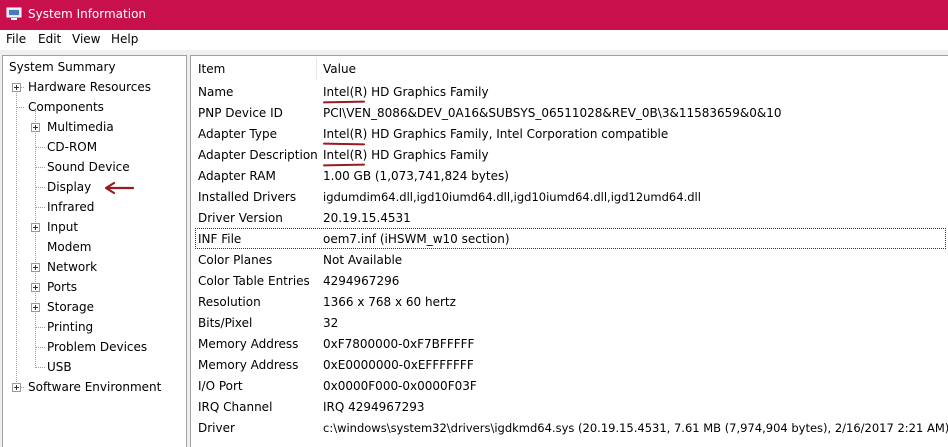 The height and width of the screenshot is (447, 948). Describe the element at coordinates (215, 92) in the screenshot. I see `row-item: Name` at that location.